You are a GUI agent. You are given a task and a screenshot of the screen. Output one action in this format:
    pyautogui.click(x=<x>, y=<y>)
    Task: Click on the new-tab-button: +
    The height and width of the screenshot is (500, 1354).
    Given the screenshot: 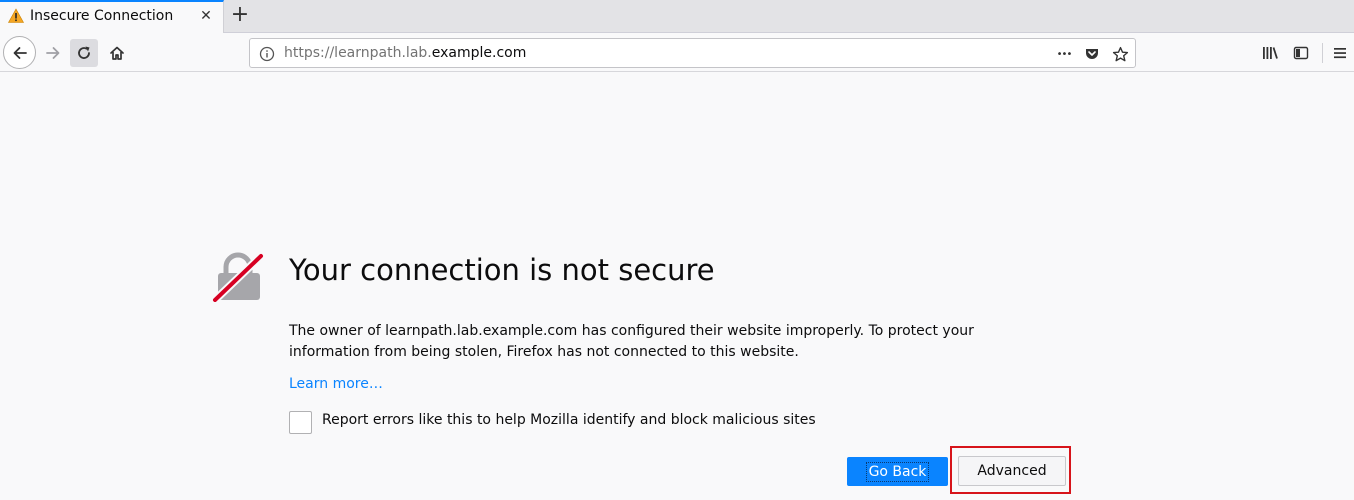 What is the action you would take?
    pyautogui.click(x=240, y=16)
    